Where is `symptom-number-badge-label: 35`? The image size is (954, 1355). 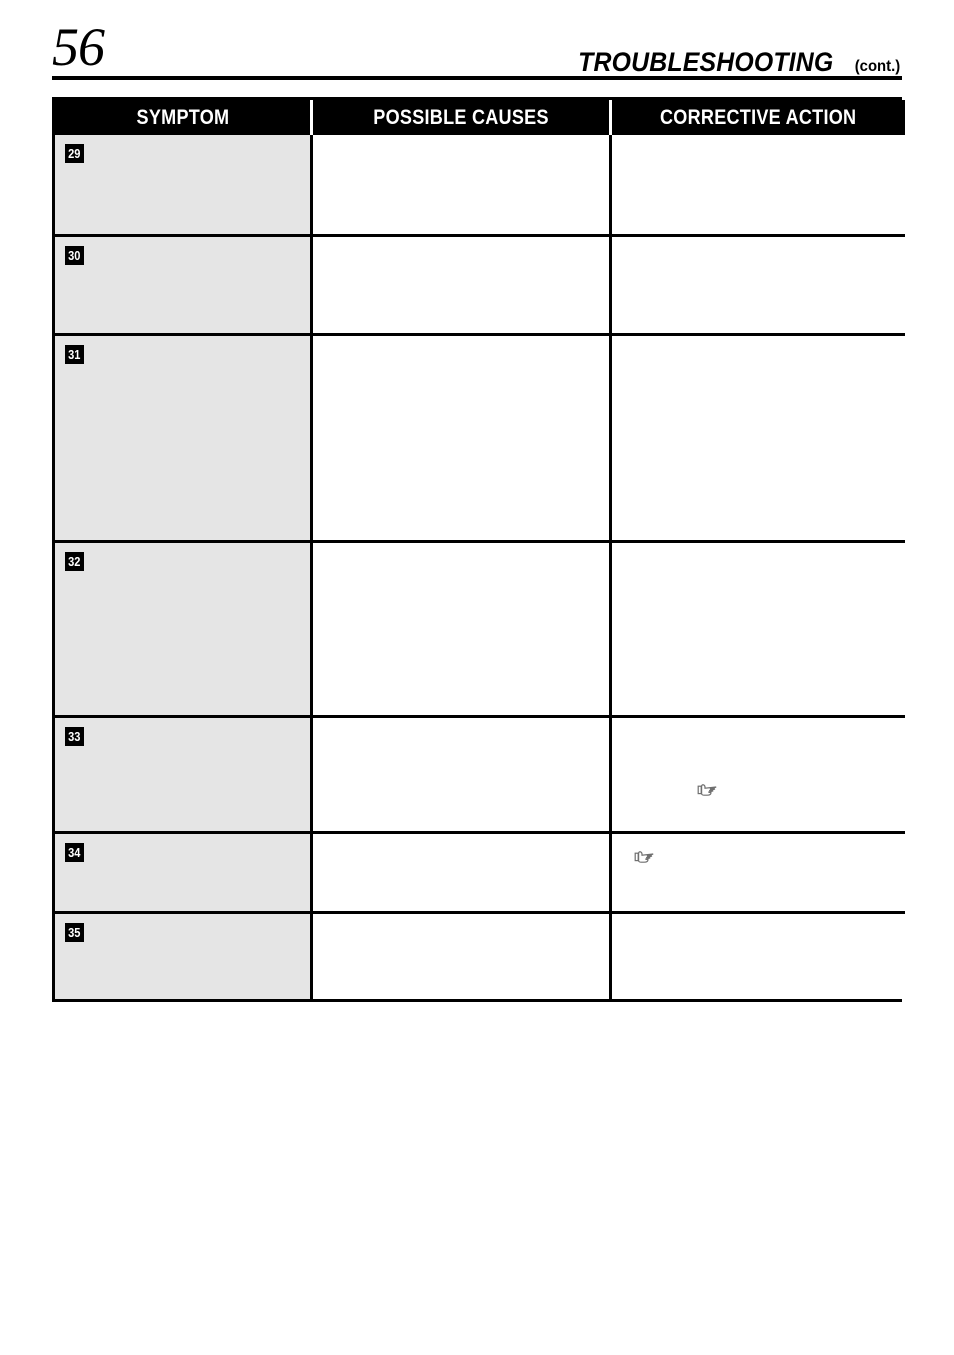
symptom-number-badge-label: 35 is located at coordinates (74, 932).